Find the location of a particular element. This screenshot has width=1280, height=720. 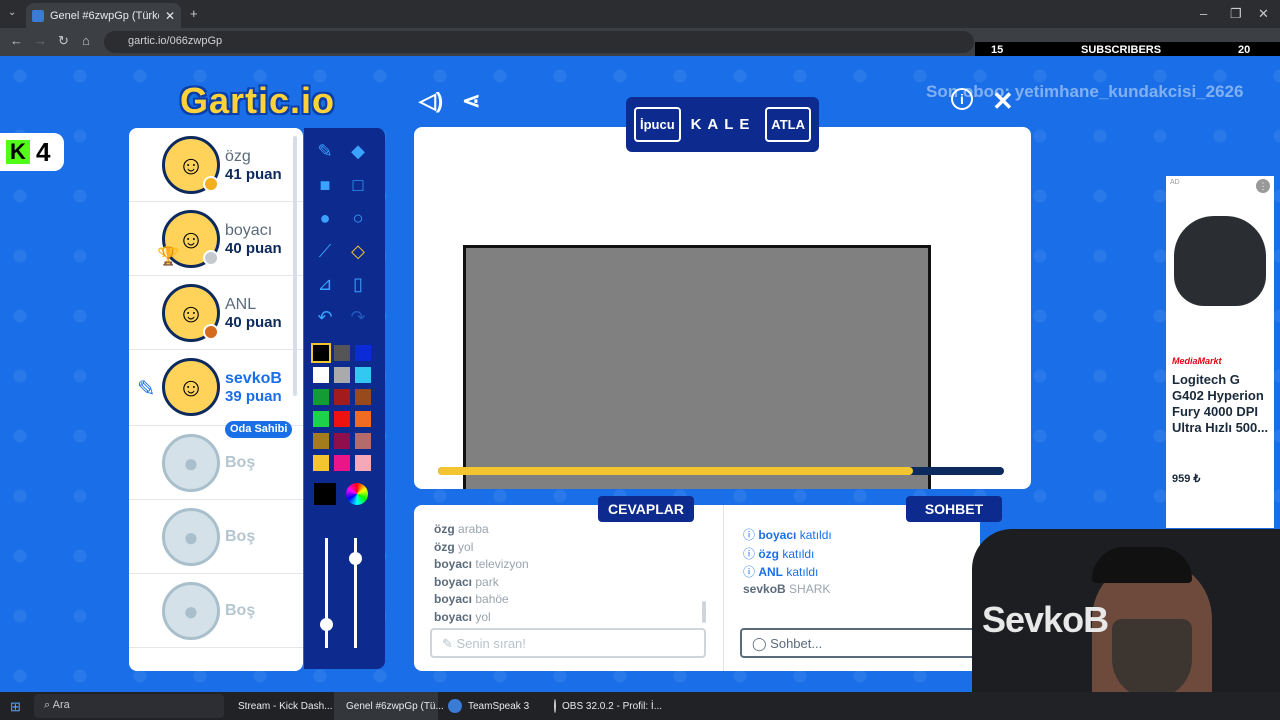

hint-button: İpucu is located at coordinates (657, 124).